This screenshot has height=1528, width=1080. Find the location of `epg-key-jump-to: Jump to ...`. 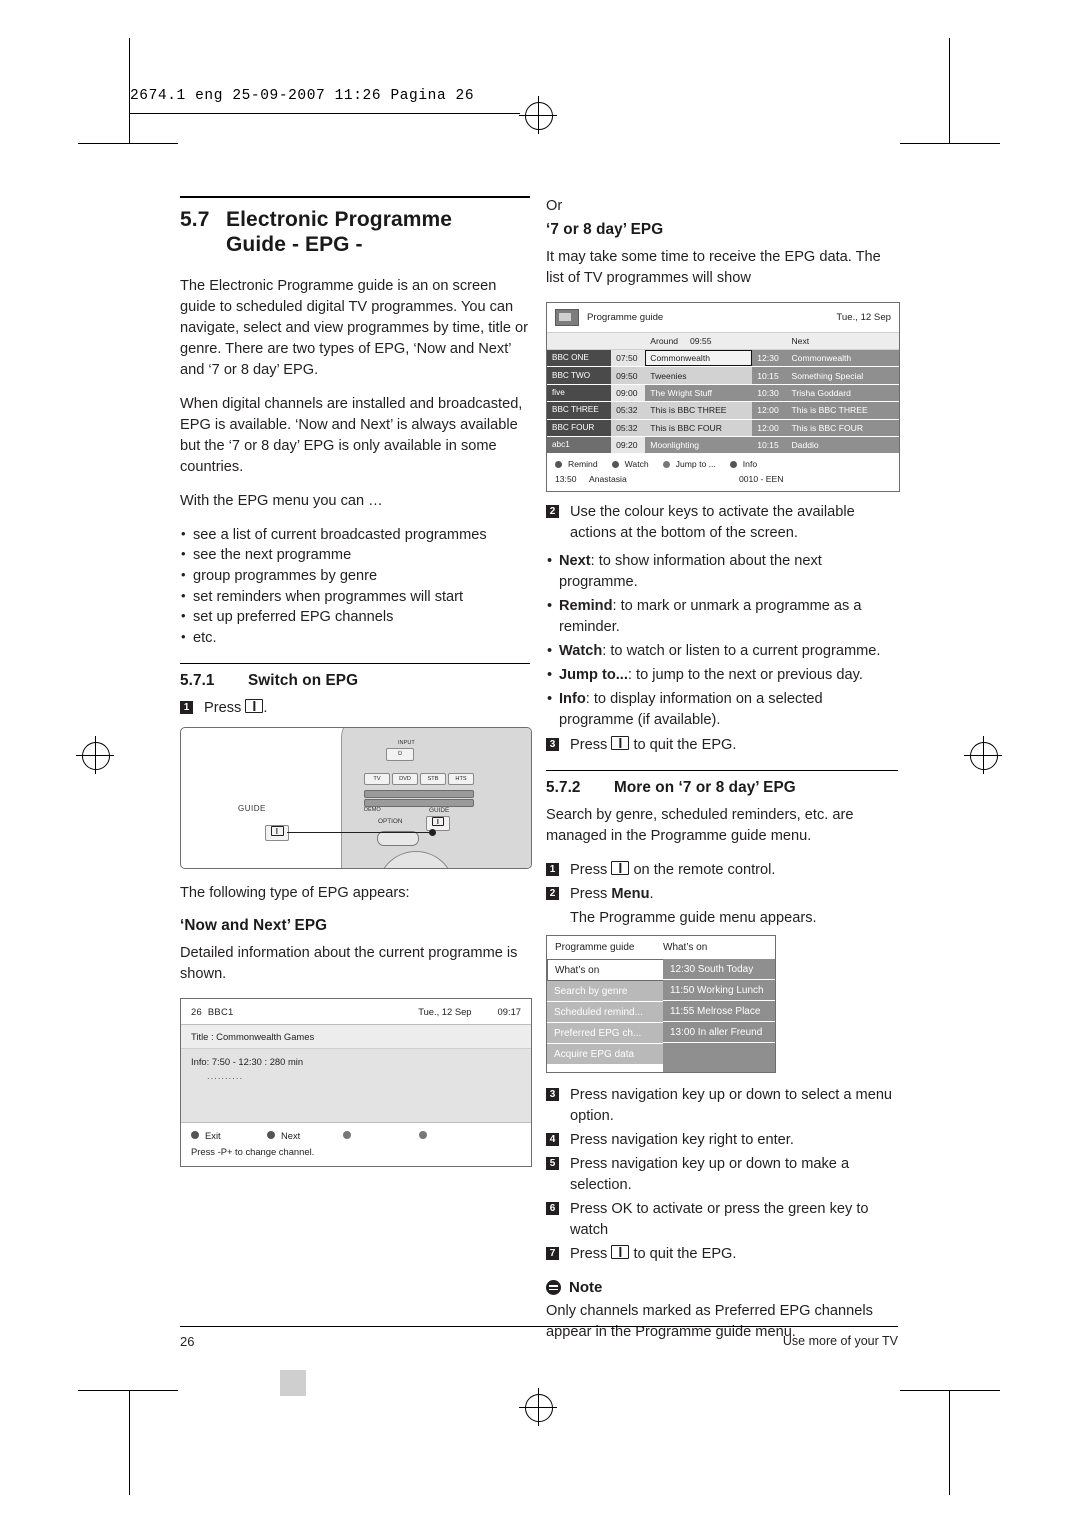

epg-key-jump-to: Jump to ... is located at coordinates (689, 464).